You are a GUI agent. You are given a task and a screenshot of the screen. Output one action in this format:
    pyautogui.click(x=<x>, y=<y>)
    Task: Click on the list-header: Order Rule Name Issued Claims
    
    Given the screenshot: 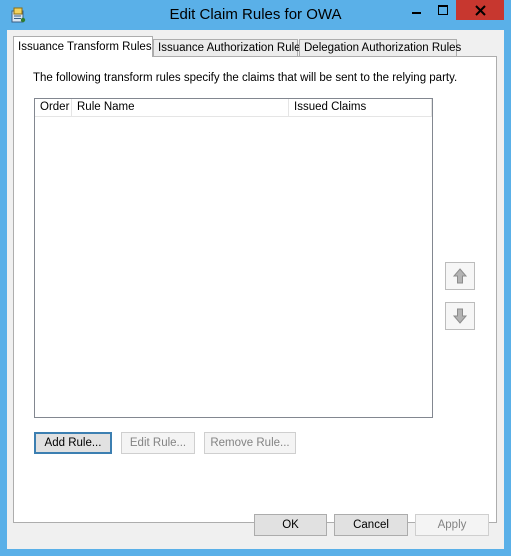 What is the action you would take?
    pyautogui.click(x=233, y=108)
    